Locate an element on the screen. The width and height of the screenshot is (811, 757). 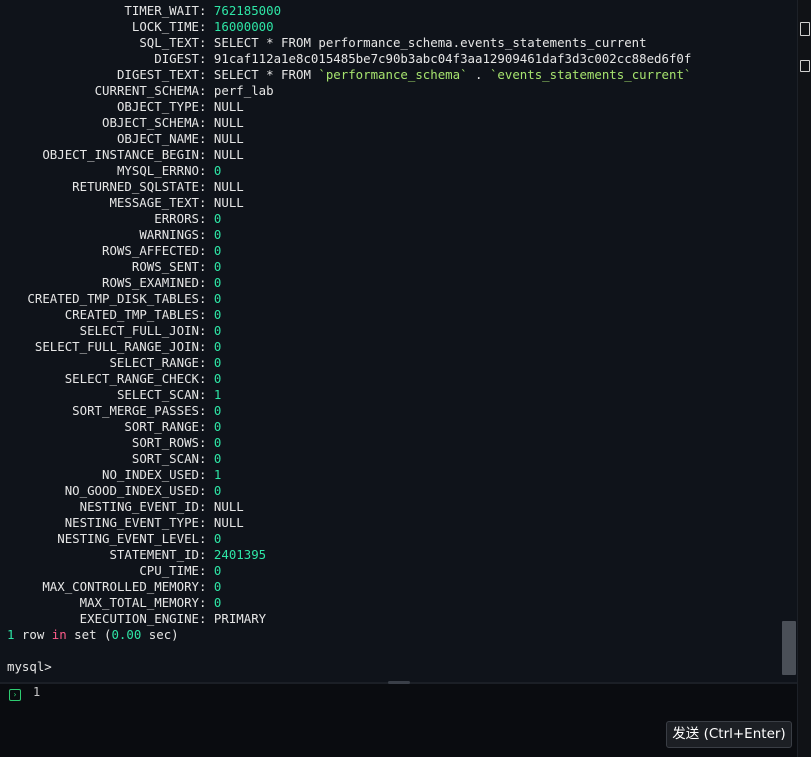
column-name: SELECT_RANGE_CHECK is located at coordinates (131, 378).